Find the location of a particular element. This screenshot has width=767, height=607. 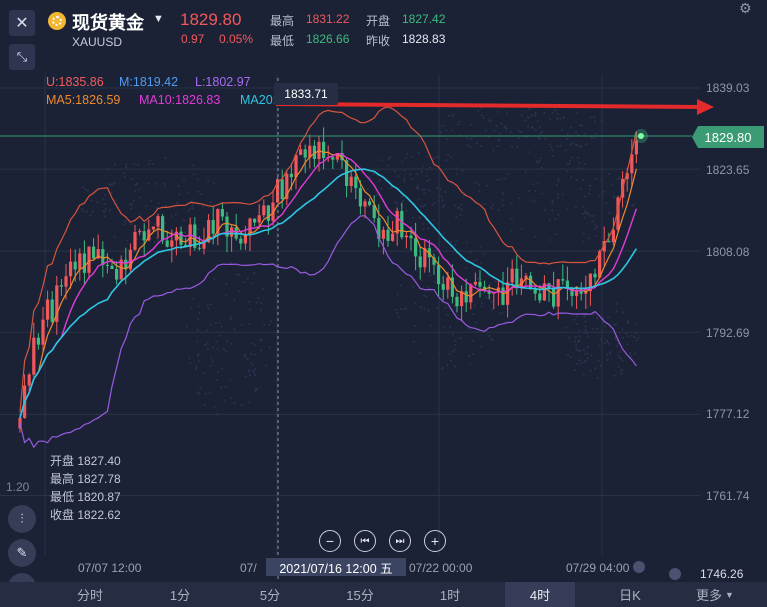

jump-start-button: ⏮ is located at coordinates (365, 541).